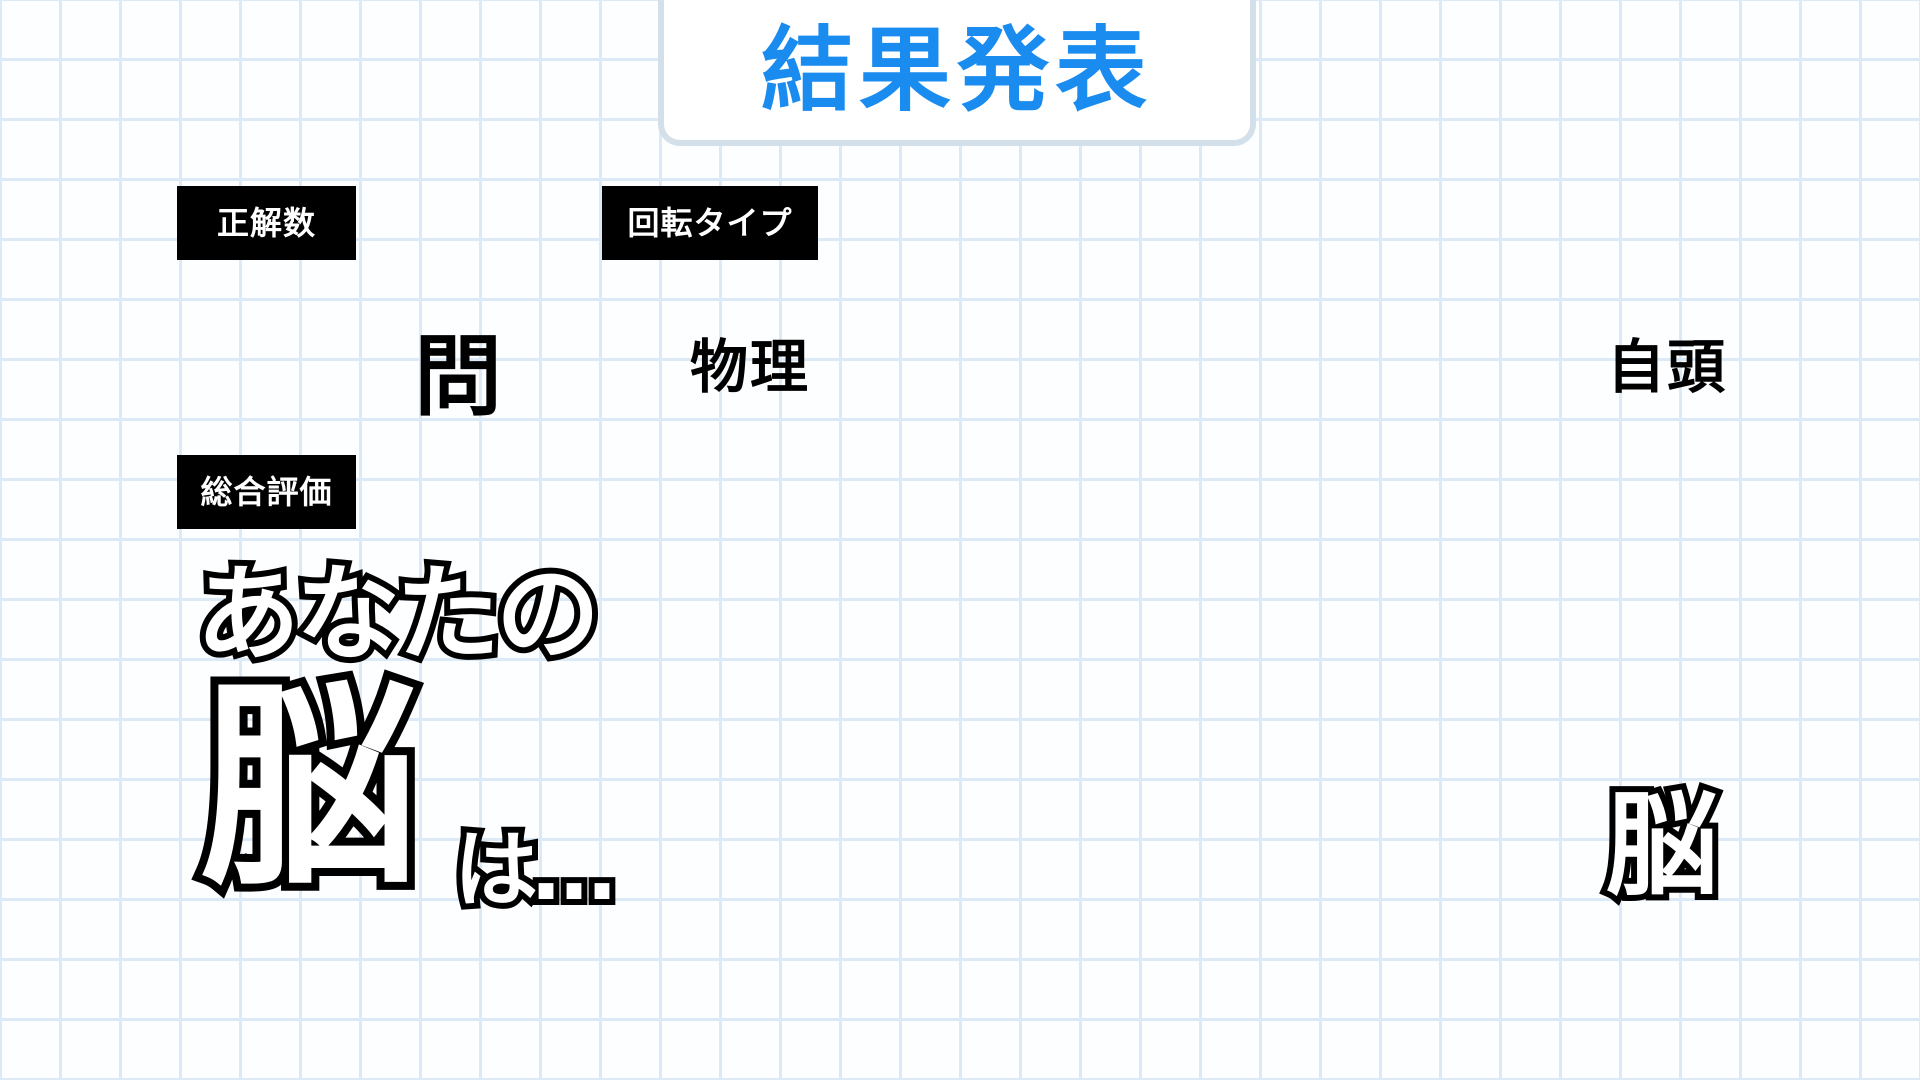 This screenshot has width=1920, height=1080. What do you see at coordinates (1667, 367) in the screenshot?
I see `rotation-type-right-value: 自頭` at bounding box center [1667, 367].